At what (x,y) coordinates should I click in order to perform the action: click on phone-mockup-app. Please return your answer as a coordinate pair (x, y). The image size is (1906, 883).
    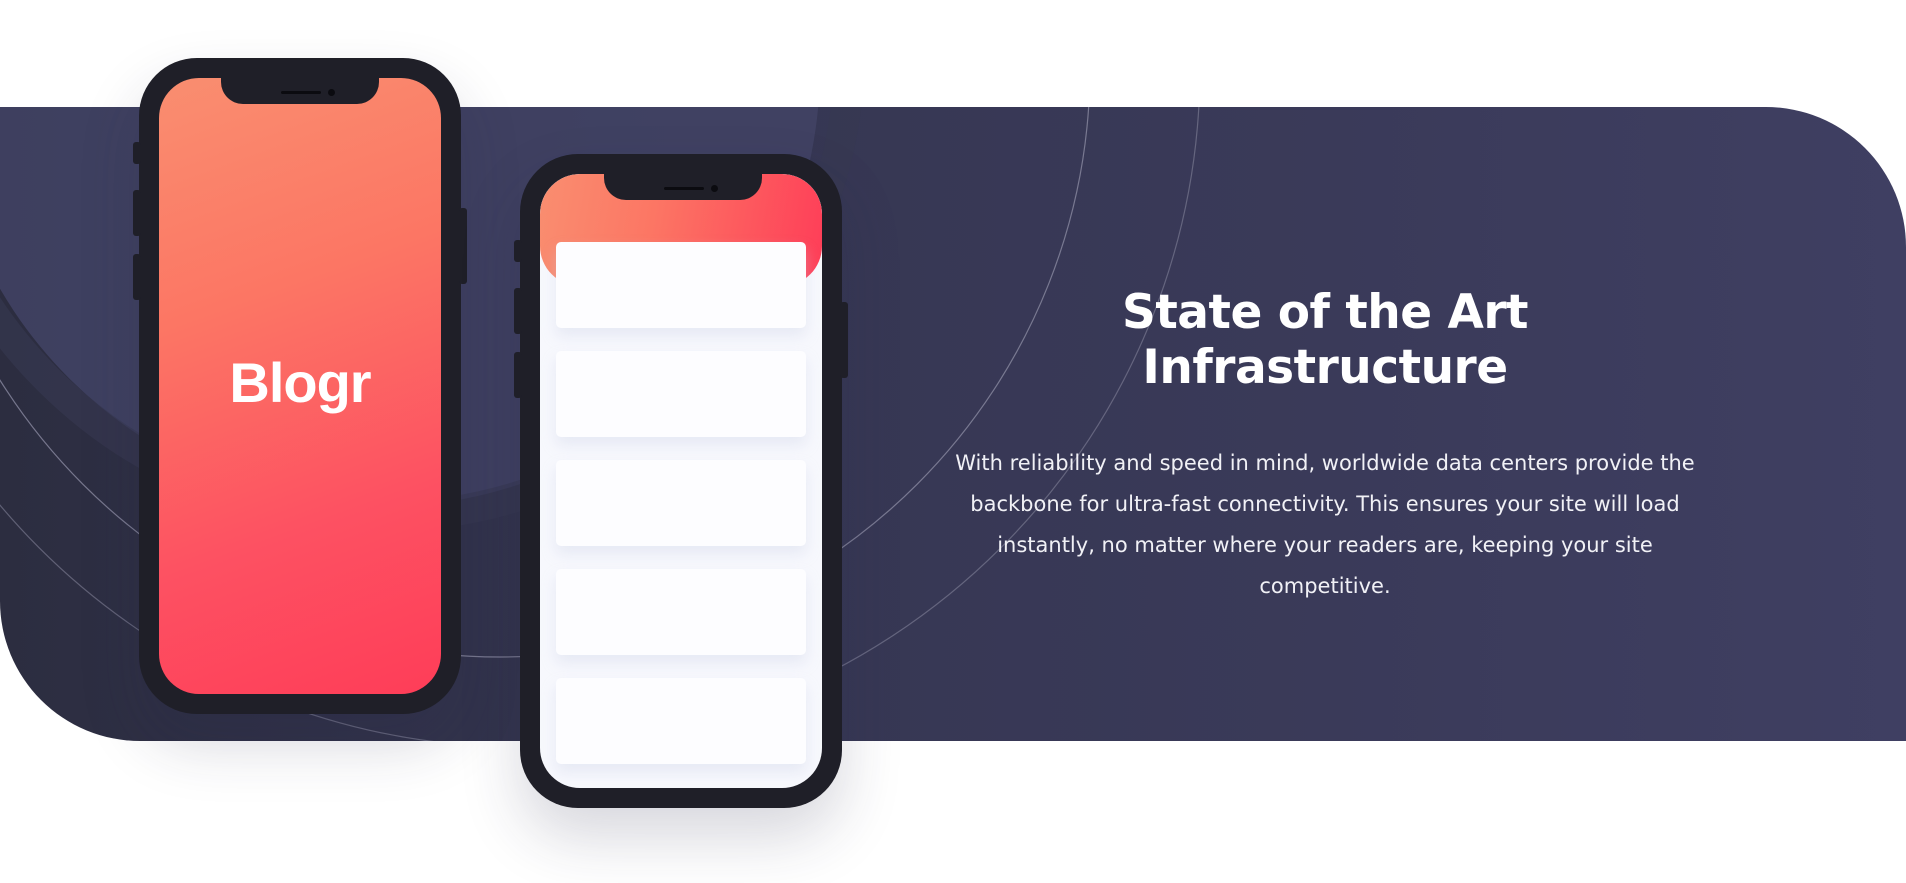
    Looking at the image, I should click on (681, 481).